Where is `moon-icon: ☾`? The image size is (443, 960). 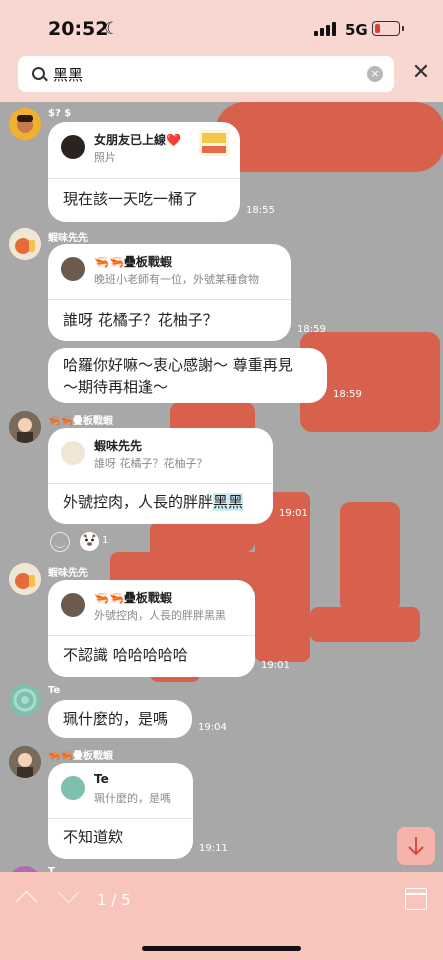 moon-icon: ☾ is located at coordinates (112, 29).